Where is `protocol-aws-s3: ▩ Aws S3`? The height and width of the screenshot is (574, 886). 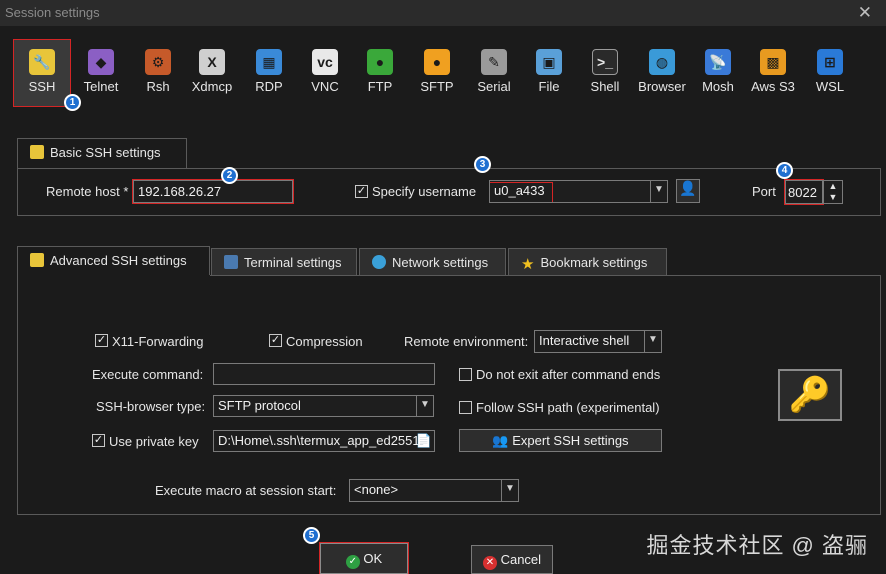
protocol-aws-s3: ▩ Aws S3 is located at coordinates (773, 73).